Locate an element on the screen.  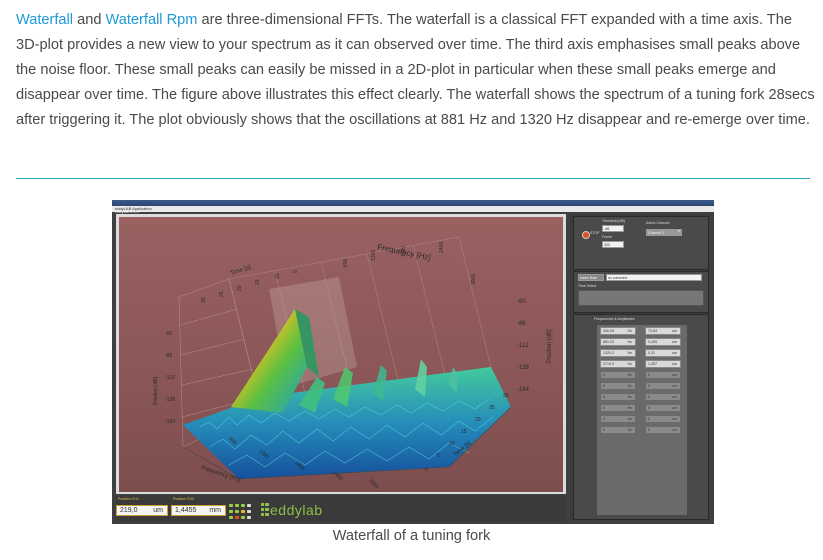
freq-cell: 1320,2 Hz is located at coordinates (618, 353).